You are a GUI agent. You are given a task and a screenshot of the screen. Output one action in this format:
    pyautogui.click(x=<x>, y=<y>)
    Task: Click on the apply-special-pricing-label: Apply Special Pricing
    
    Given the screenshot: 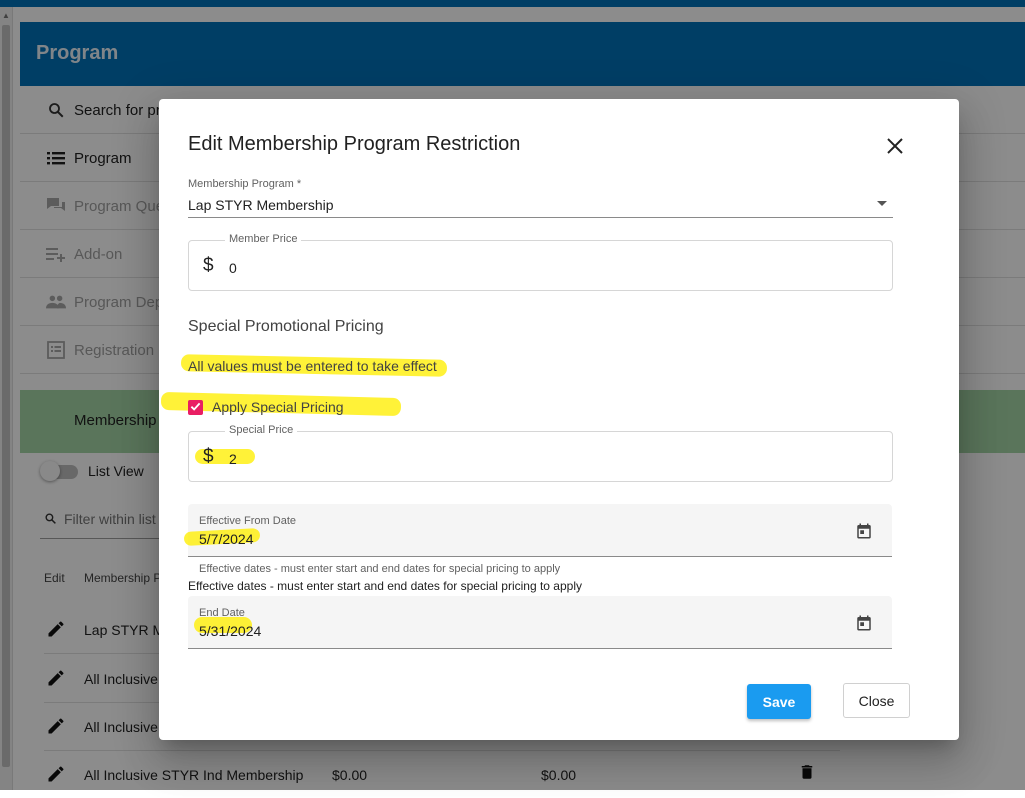 What is the action you would take?
    pyautogui.click(x=278, y=407)
    